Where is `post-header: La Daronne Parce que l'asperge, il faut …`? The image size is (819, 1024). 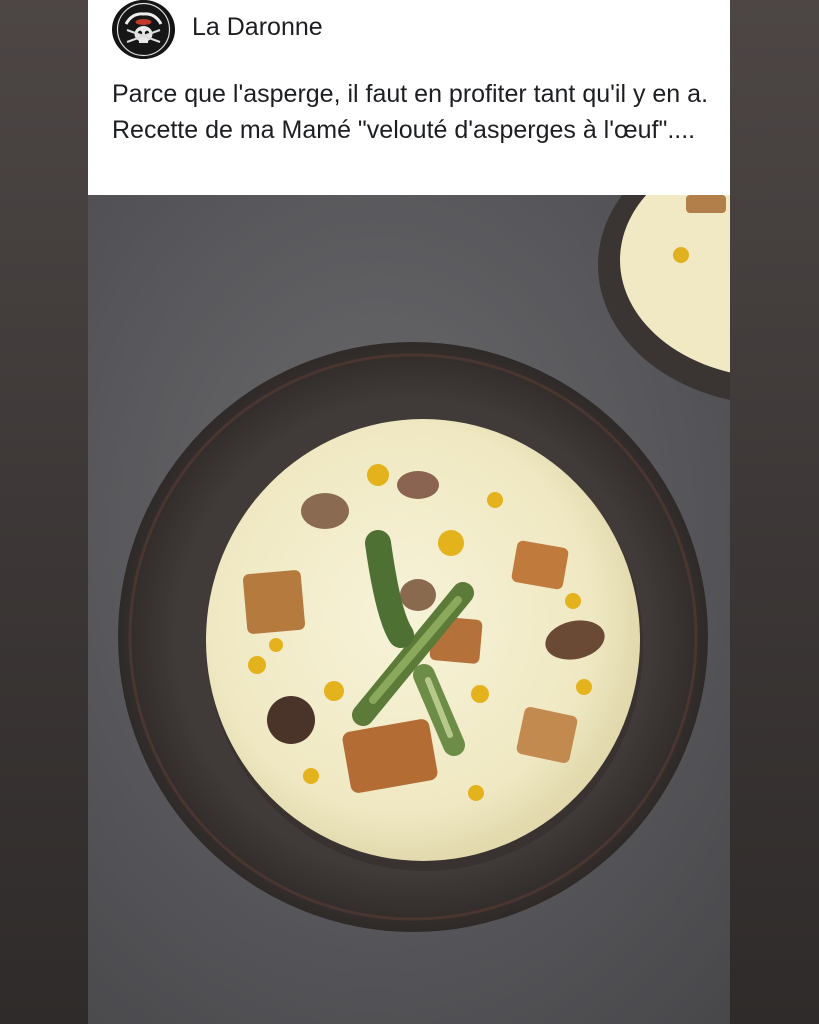
post-header: La Daronne Parce que l'asperge, il faut … is located at coordinates (409, 97).